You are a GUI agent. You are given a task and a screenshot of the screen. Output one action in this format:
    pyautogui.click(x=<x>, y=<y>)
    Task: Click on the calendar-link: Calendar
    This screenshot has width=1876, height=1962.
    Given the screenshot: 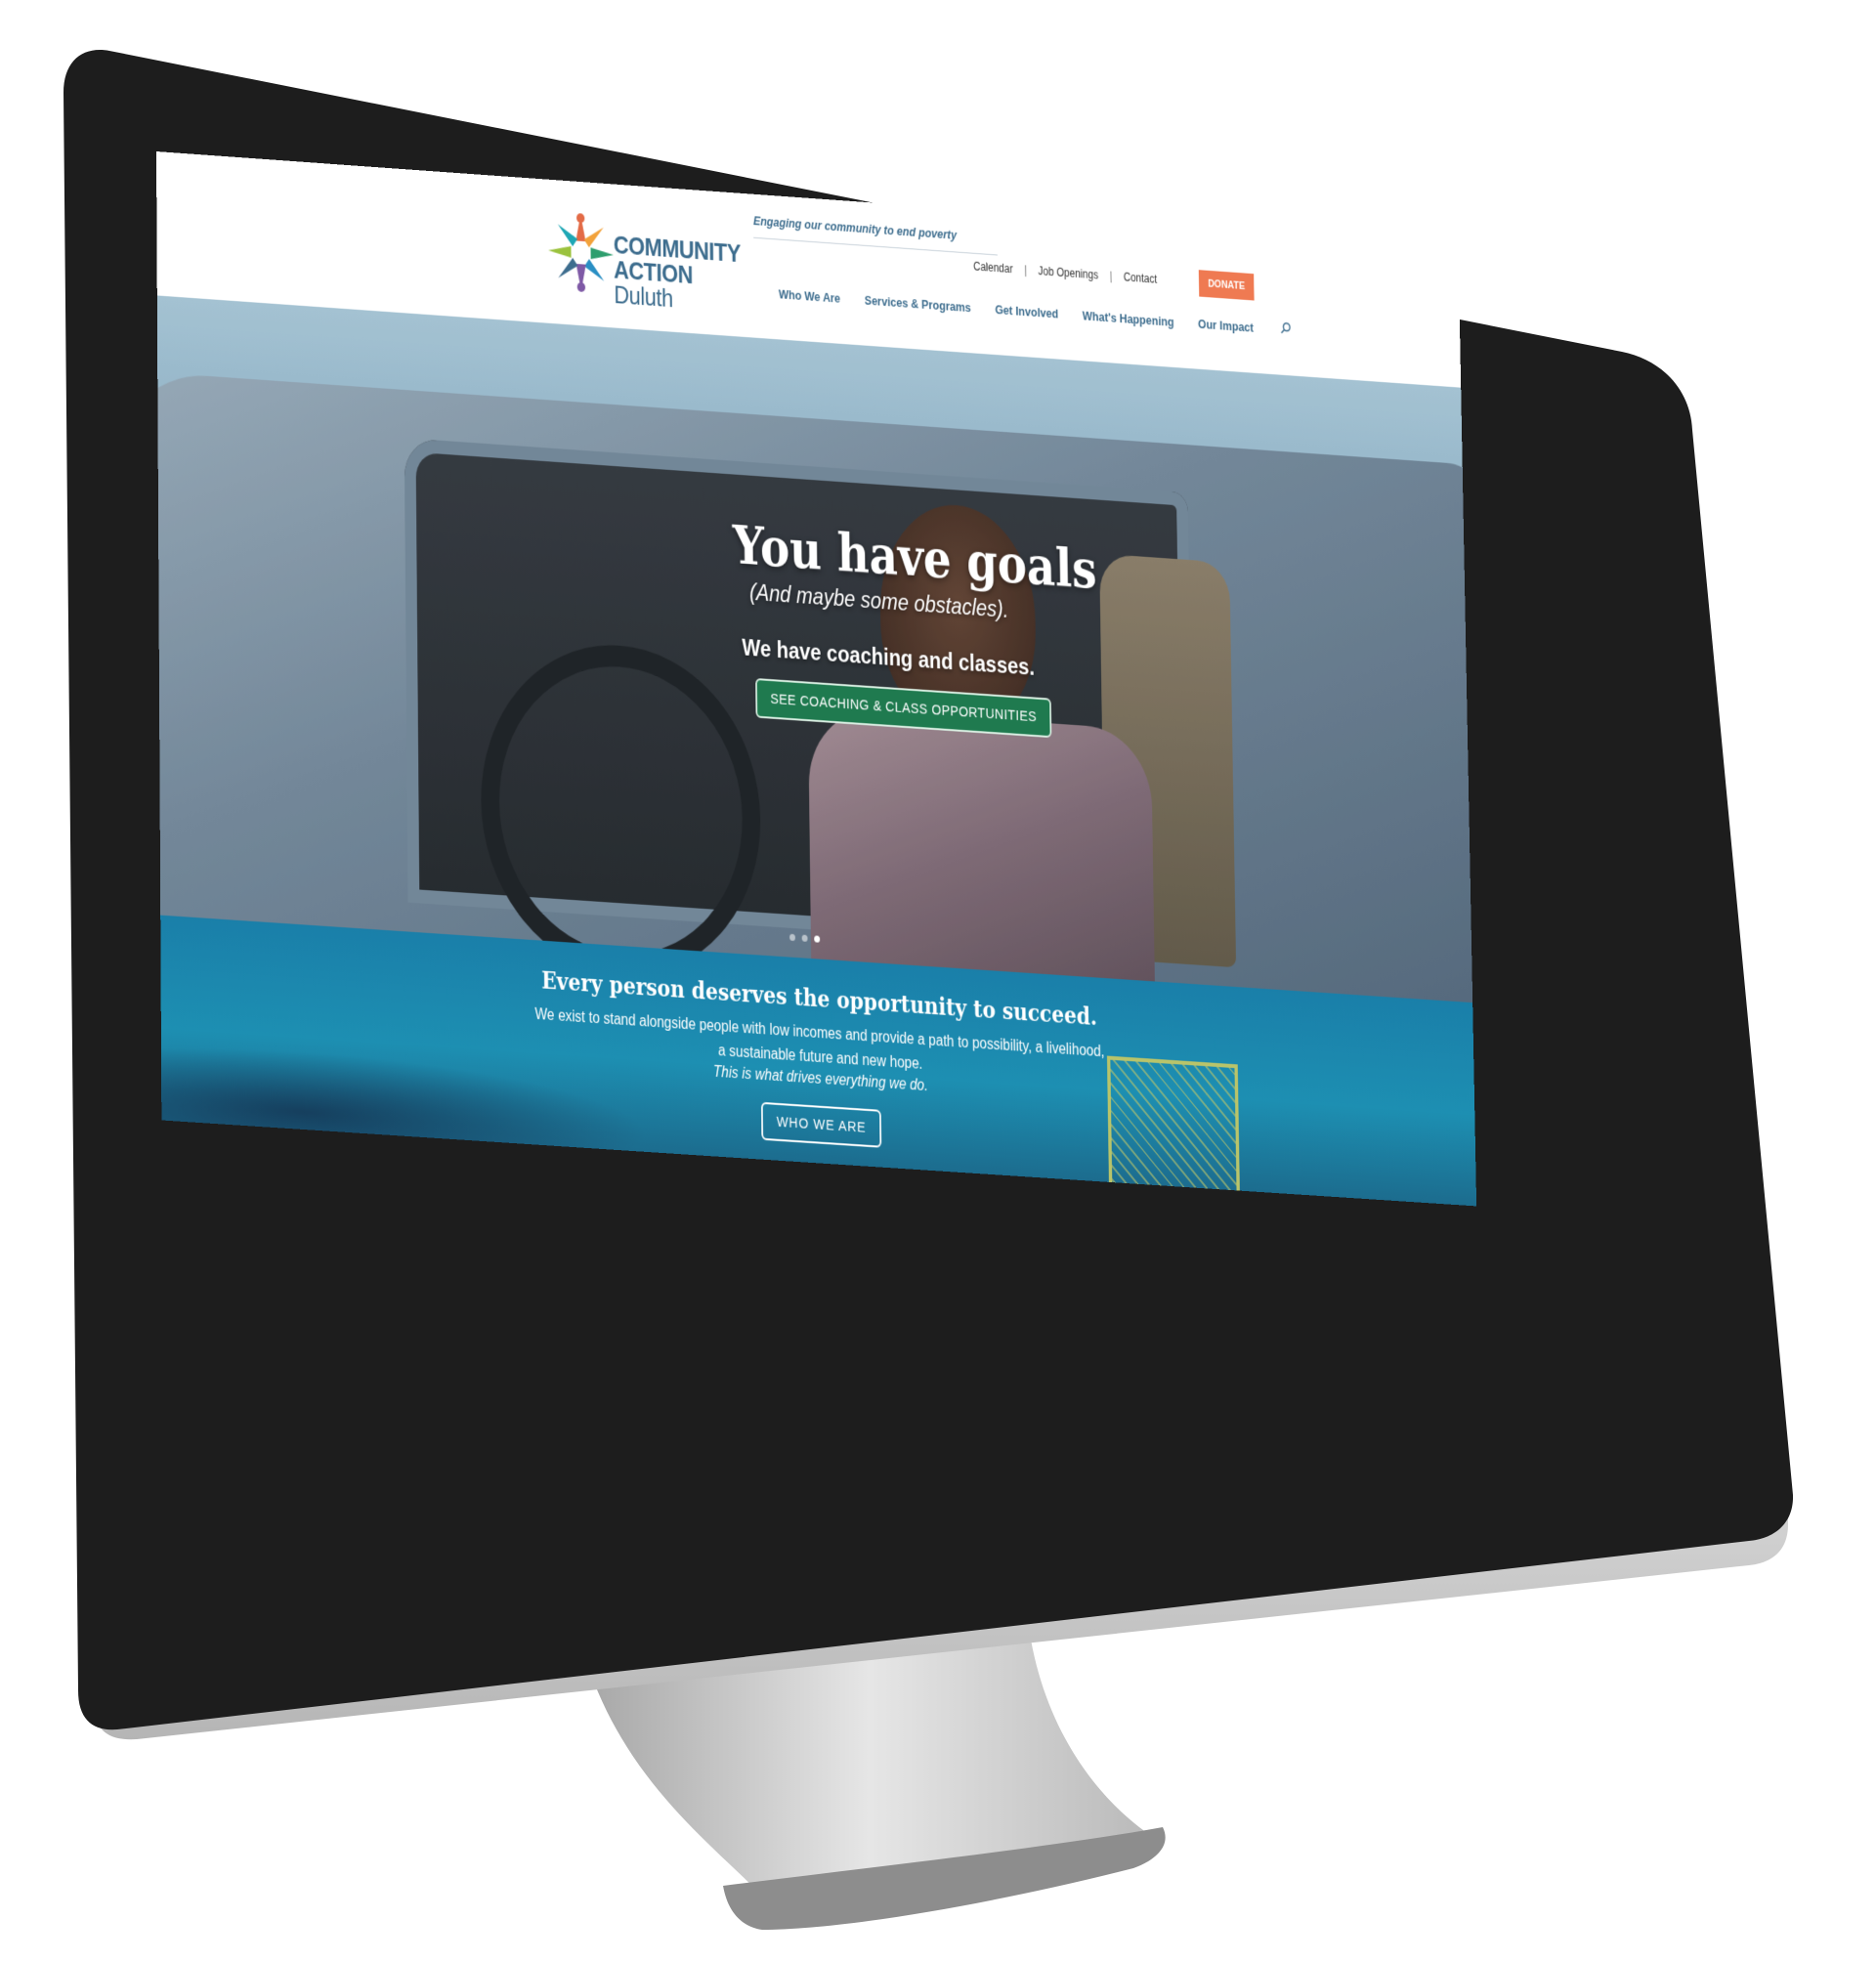 What is the action you would take?
    pyautogui.click(x=993, y=269)
    